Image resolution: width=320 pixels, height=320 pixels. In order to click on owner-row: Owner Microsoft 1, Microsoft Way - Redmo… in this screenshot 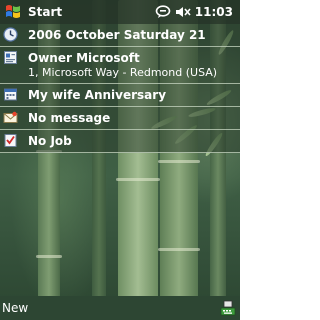, I will do `click(120, 65)`.